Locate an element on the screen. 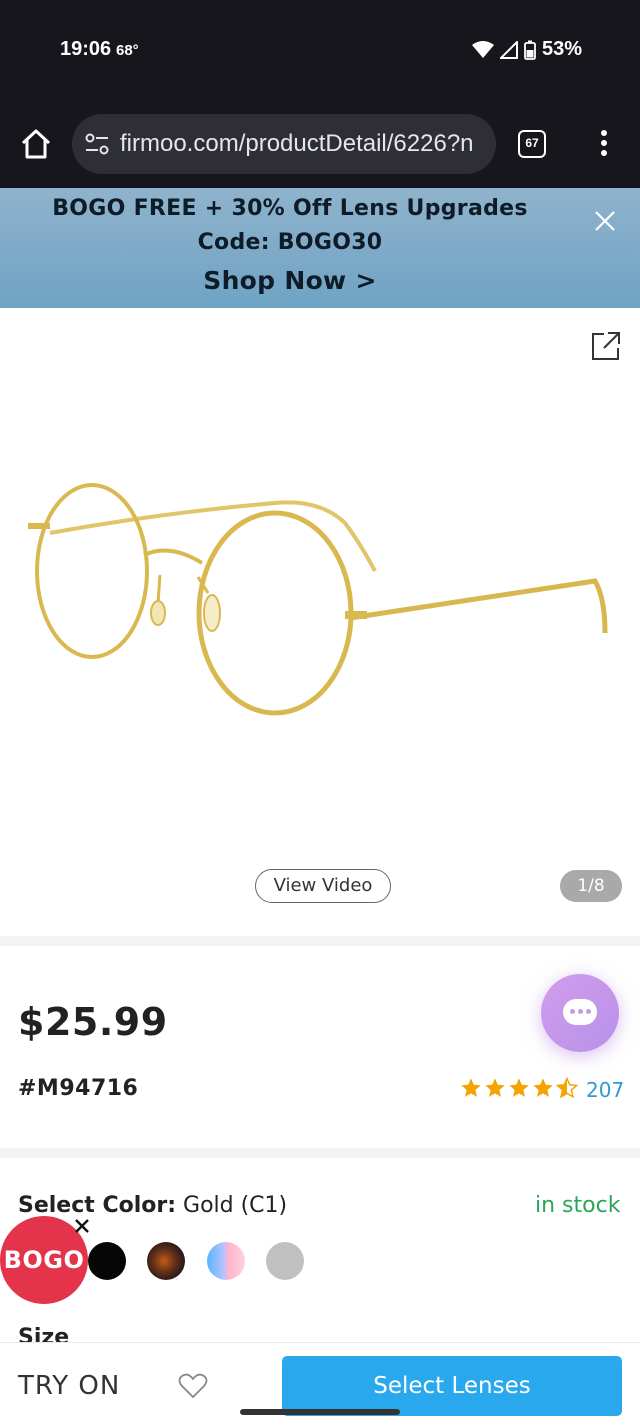 The height and width of the screenshot is (1428, 640). promo-headline: BOGO FREE + 30% Off Lens Upgrades is located at coordinates (290, 208).